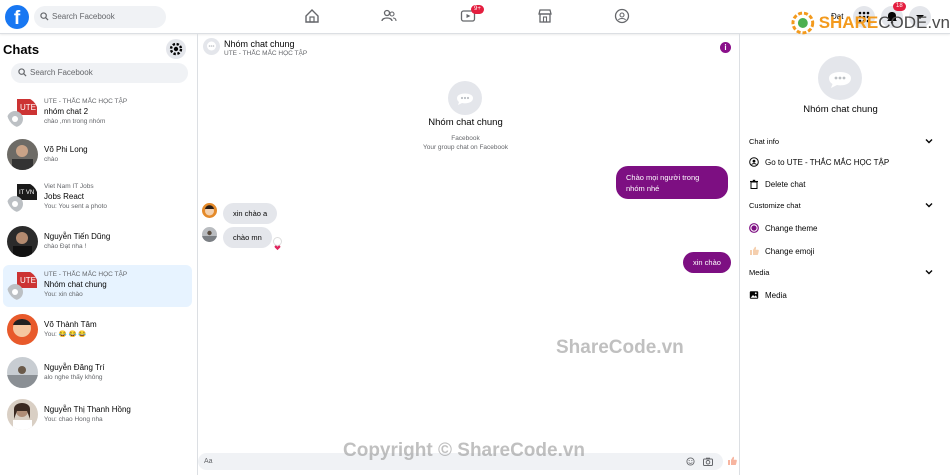 This screenshot has height=475, width=950. What do you see at coordinates (725, 47) in the screenshot?
I see `info-icon: i` at bounding box center [725, 47].